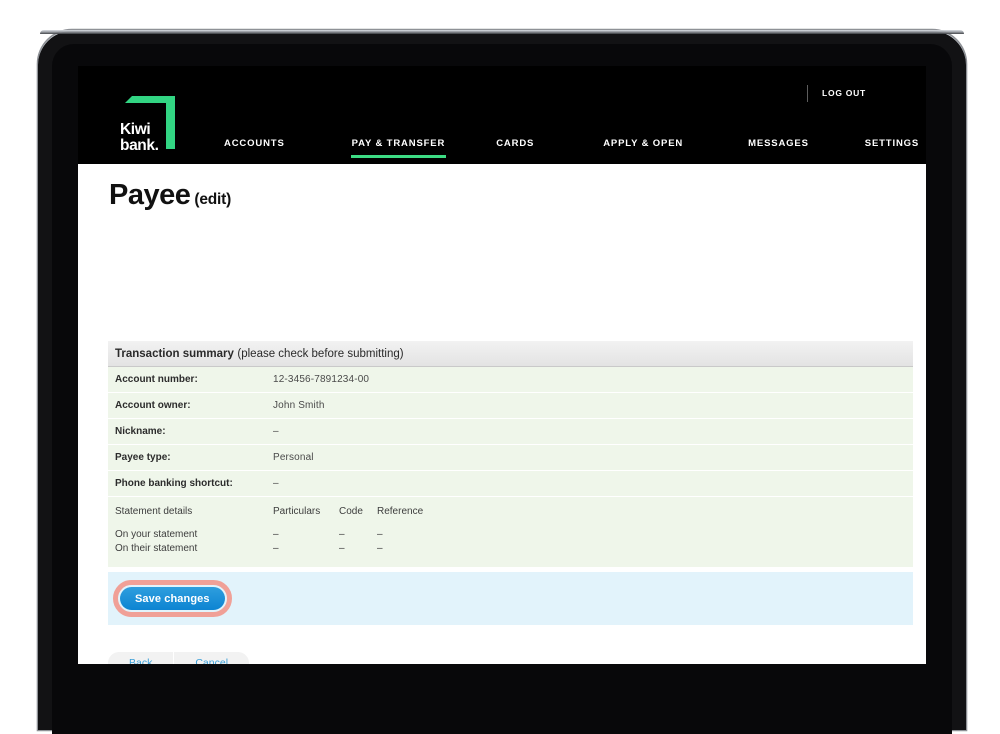 The height and width of the screenshot is (734, 1000). What do you see at coordinates (510, 380) in the screenshot?
I see `table-row: Account number: 12-3456-7891234-00` at bounding box center [510, 380].